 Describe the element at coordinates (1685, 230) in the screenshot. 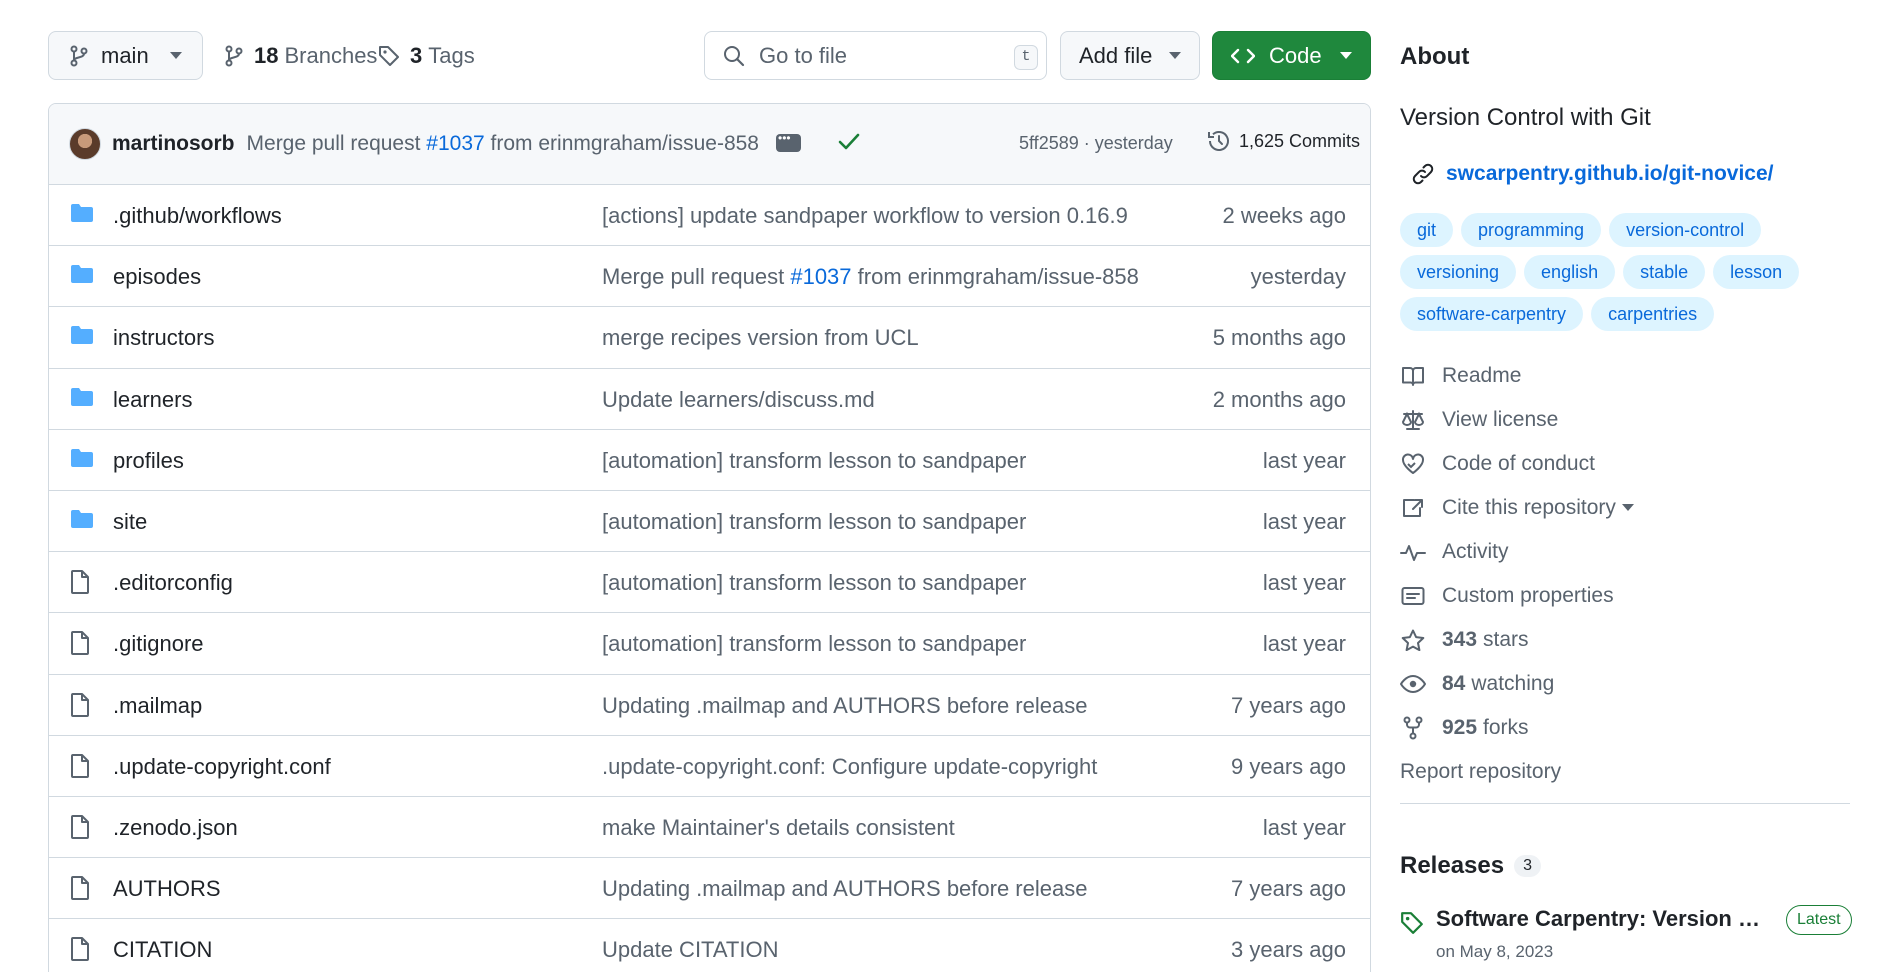

I see `topic-tag: version-control` at that location.